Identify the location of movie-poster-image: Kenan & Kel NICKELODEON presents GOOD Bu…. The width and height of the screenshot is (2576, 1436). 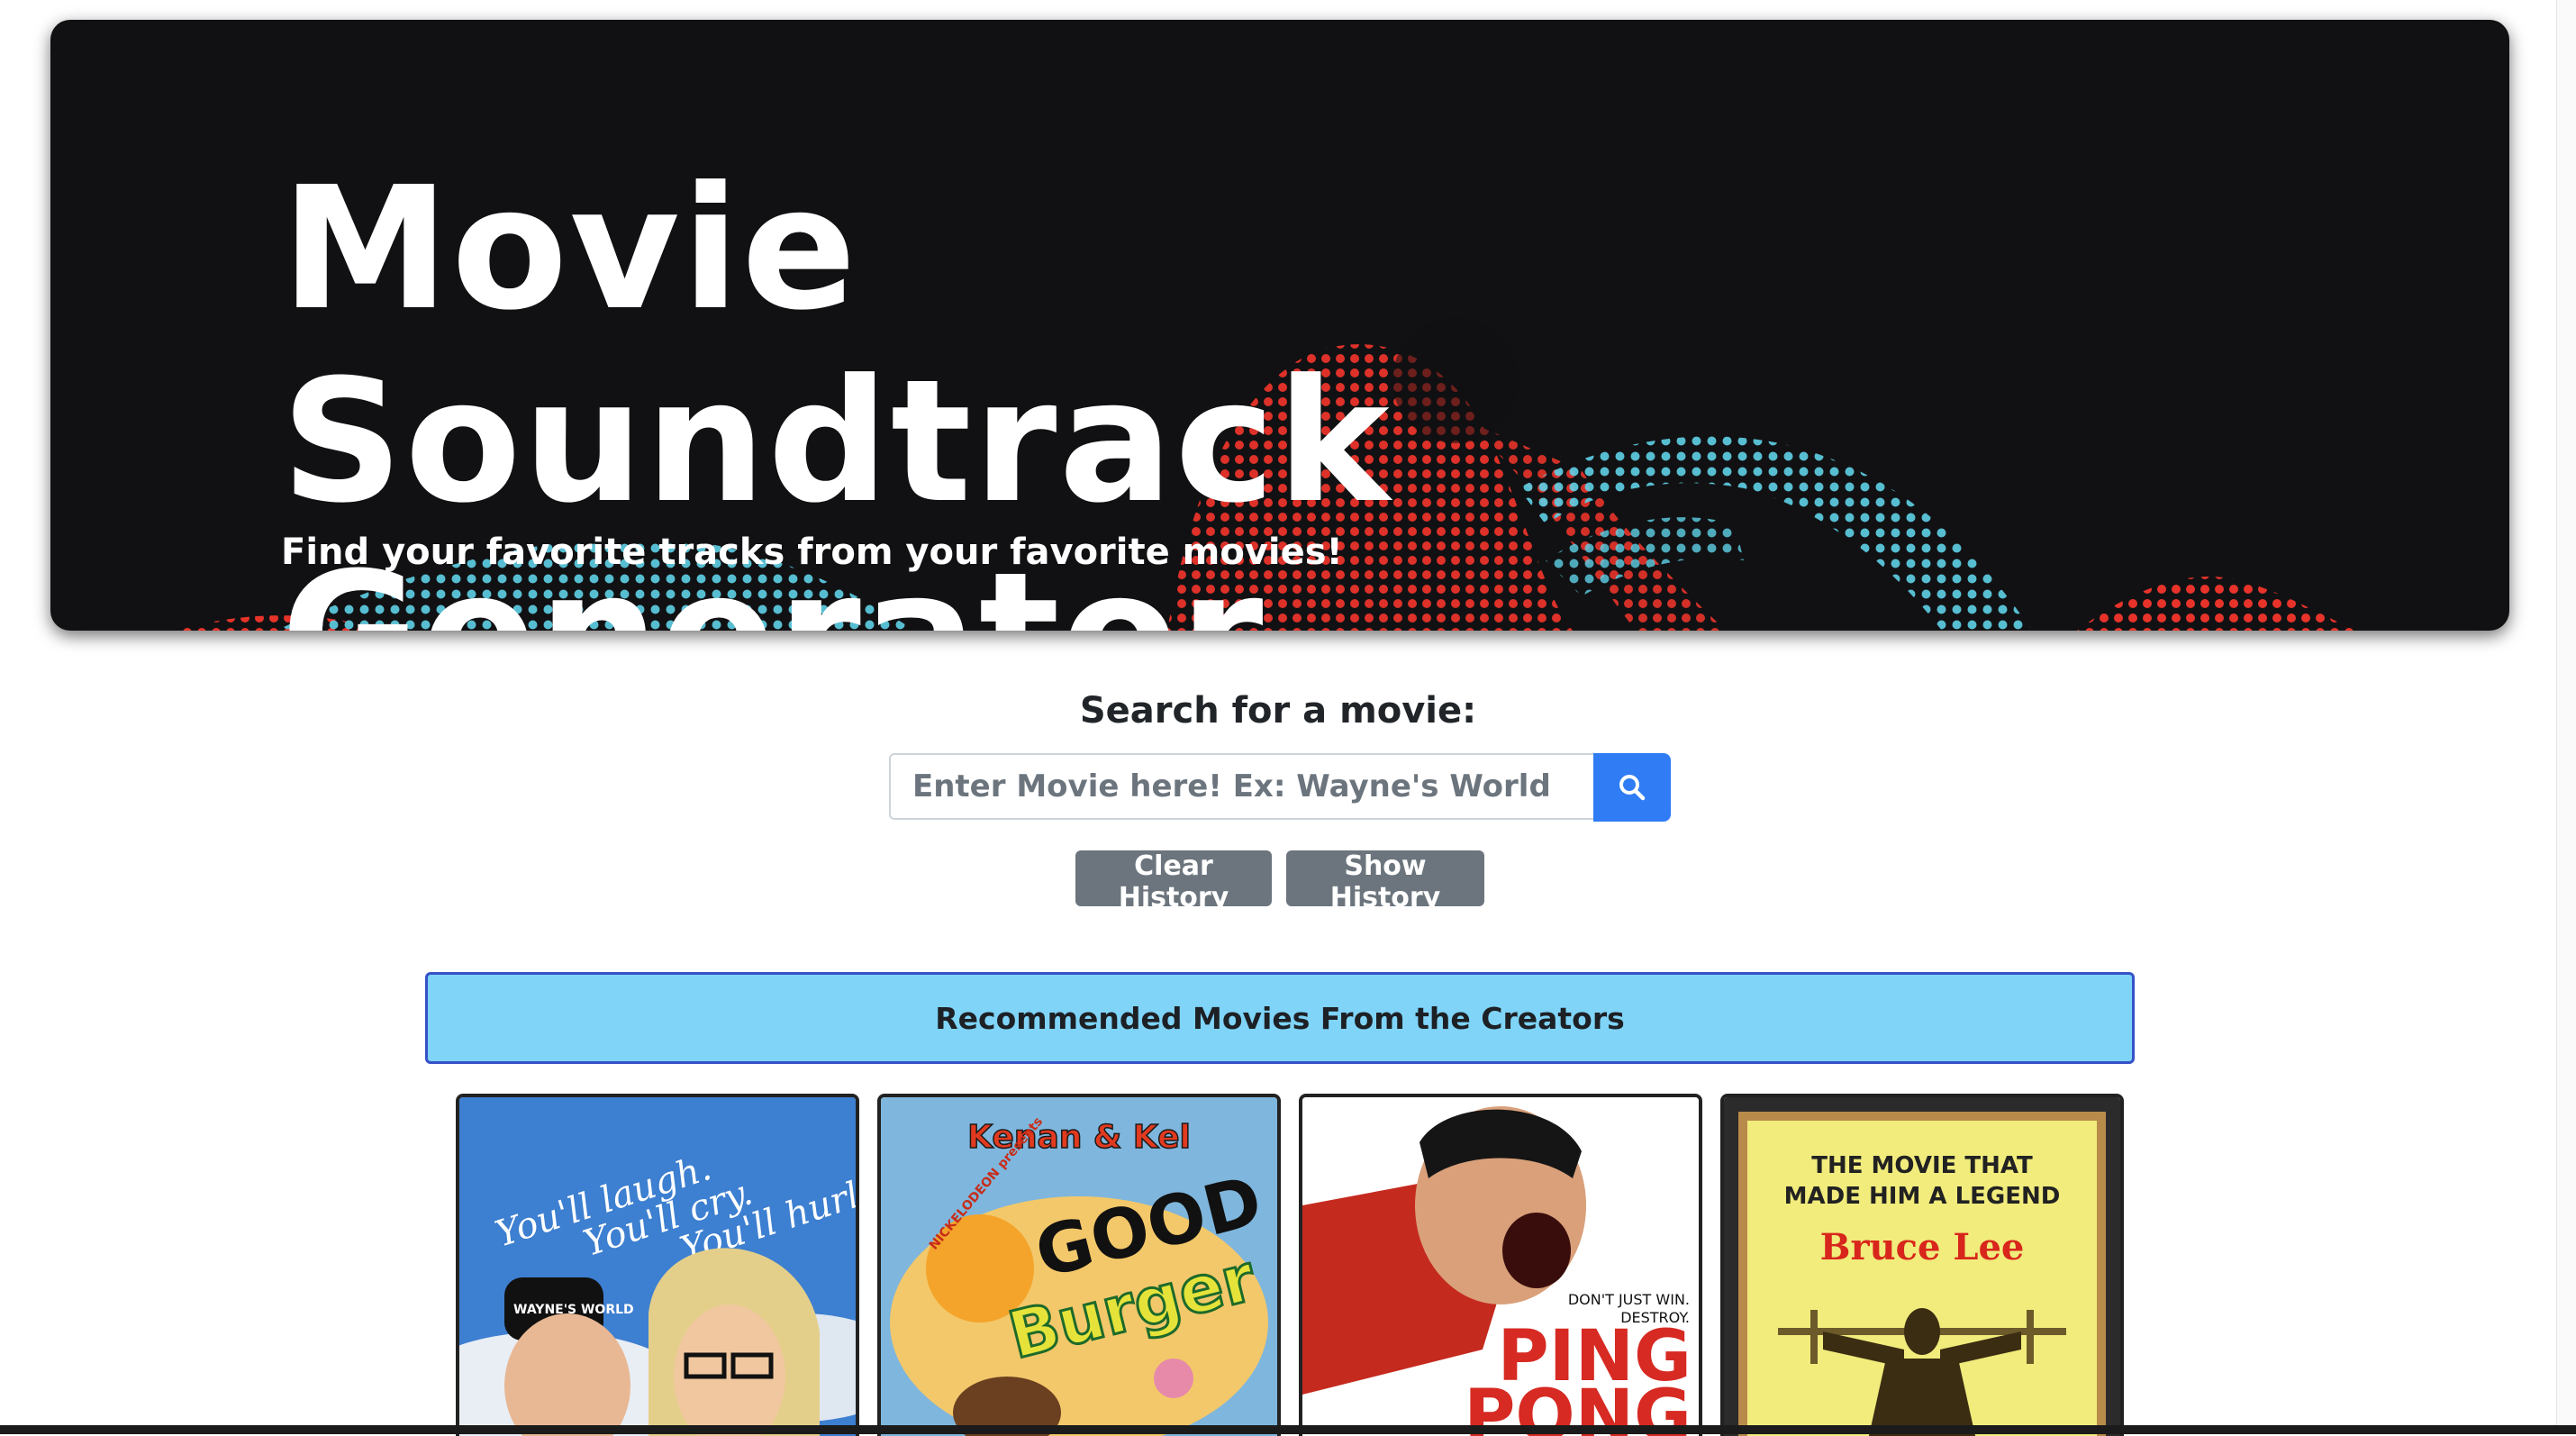
(1079, 1266).